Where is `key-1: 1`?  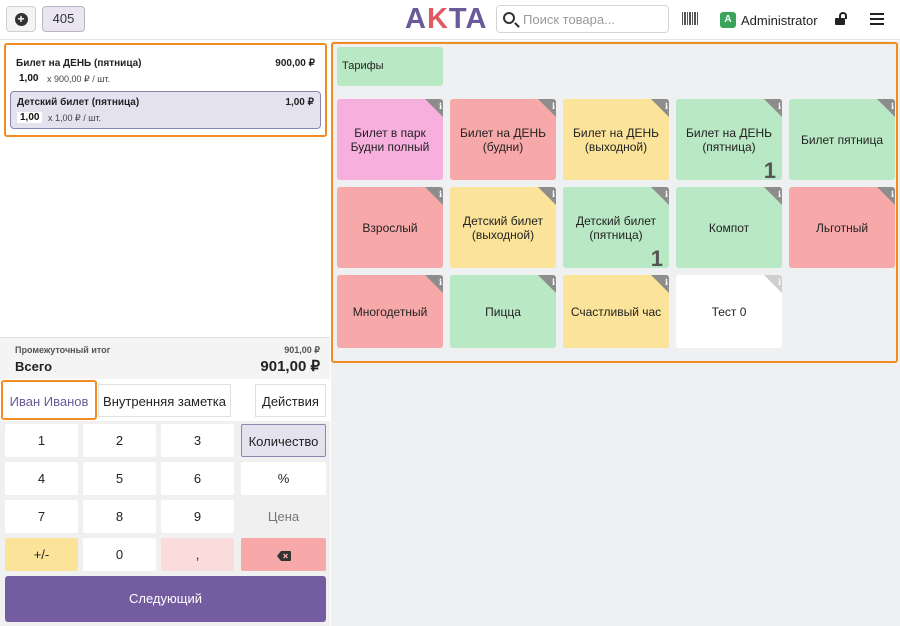
key-1: 1 is located at coordinates (41, 440).